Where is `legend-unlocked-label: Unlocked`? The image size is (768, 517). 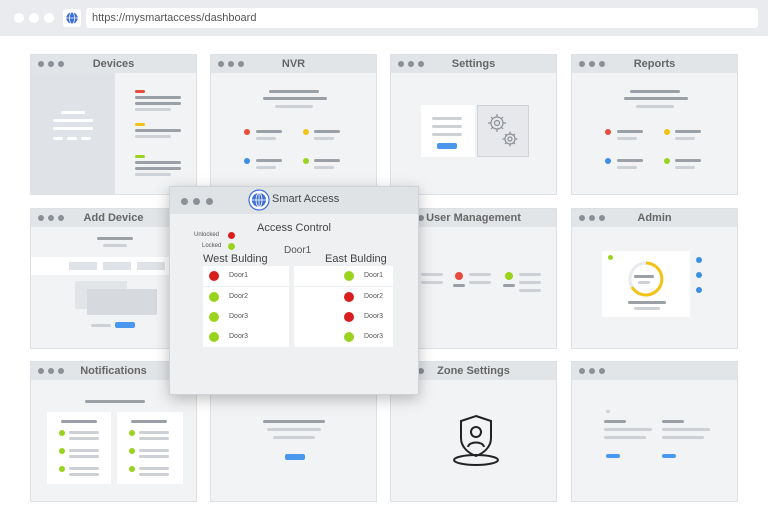
legend-unlocked-label: Unlocked is located at coordinates (207, 235).